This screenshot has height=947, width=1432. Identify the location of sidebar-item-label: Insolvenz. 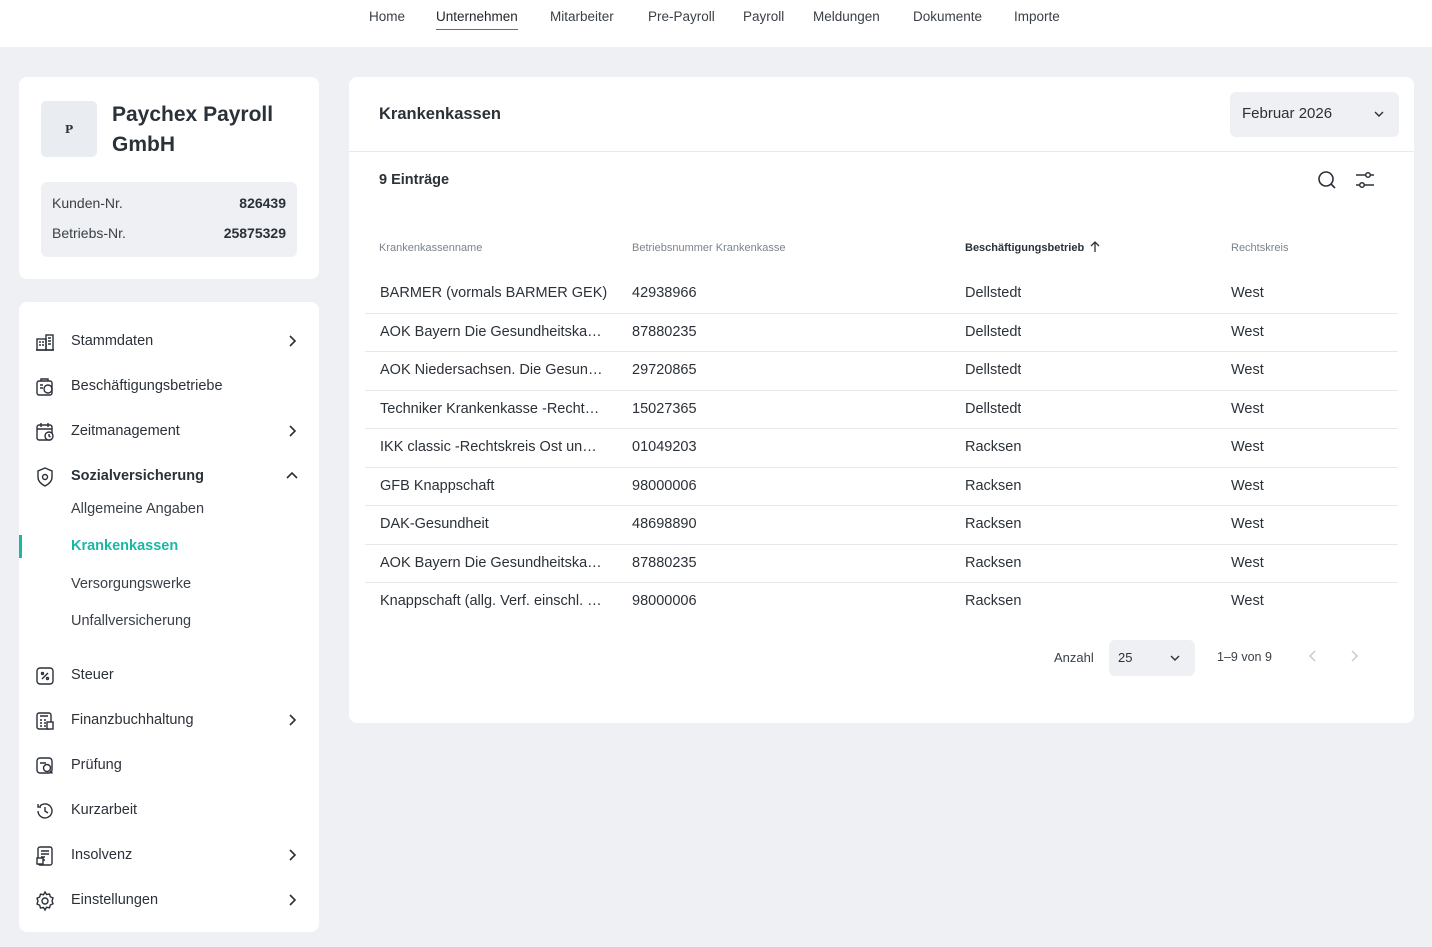
(102, 855).